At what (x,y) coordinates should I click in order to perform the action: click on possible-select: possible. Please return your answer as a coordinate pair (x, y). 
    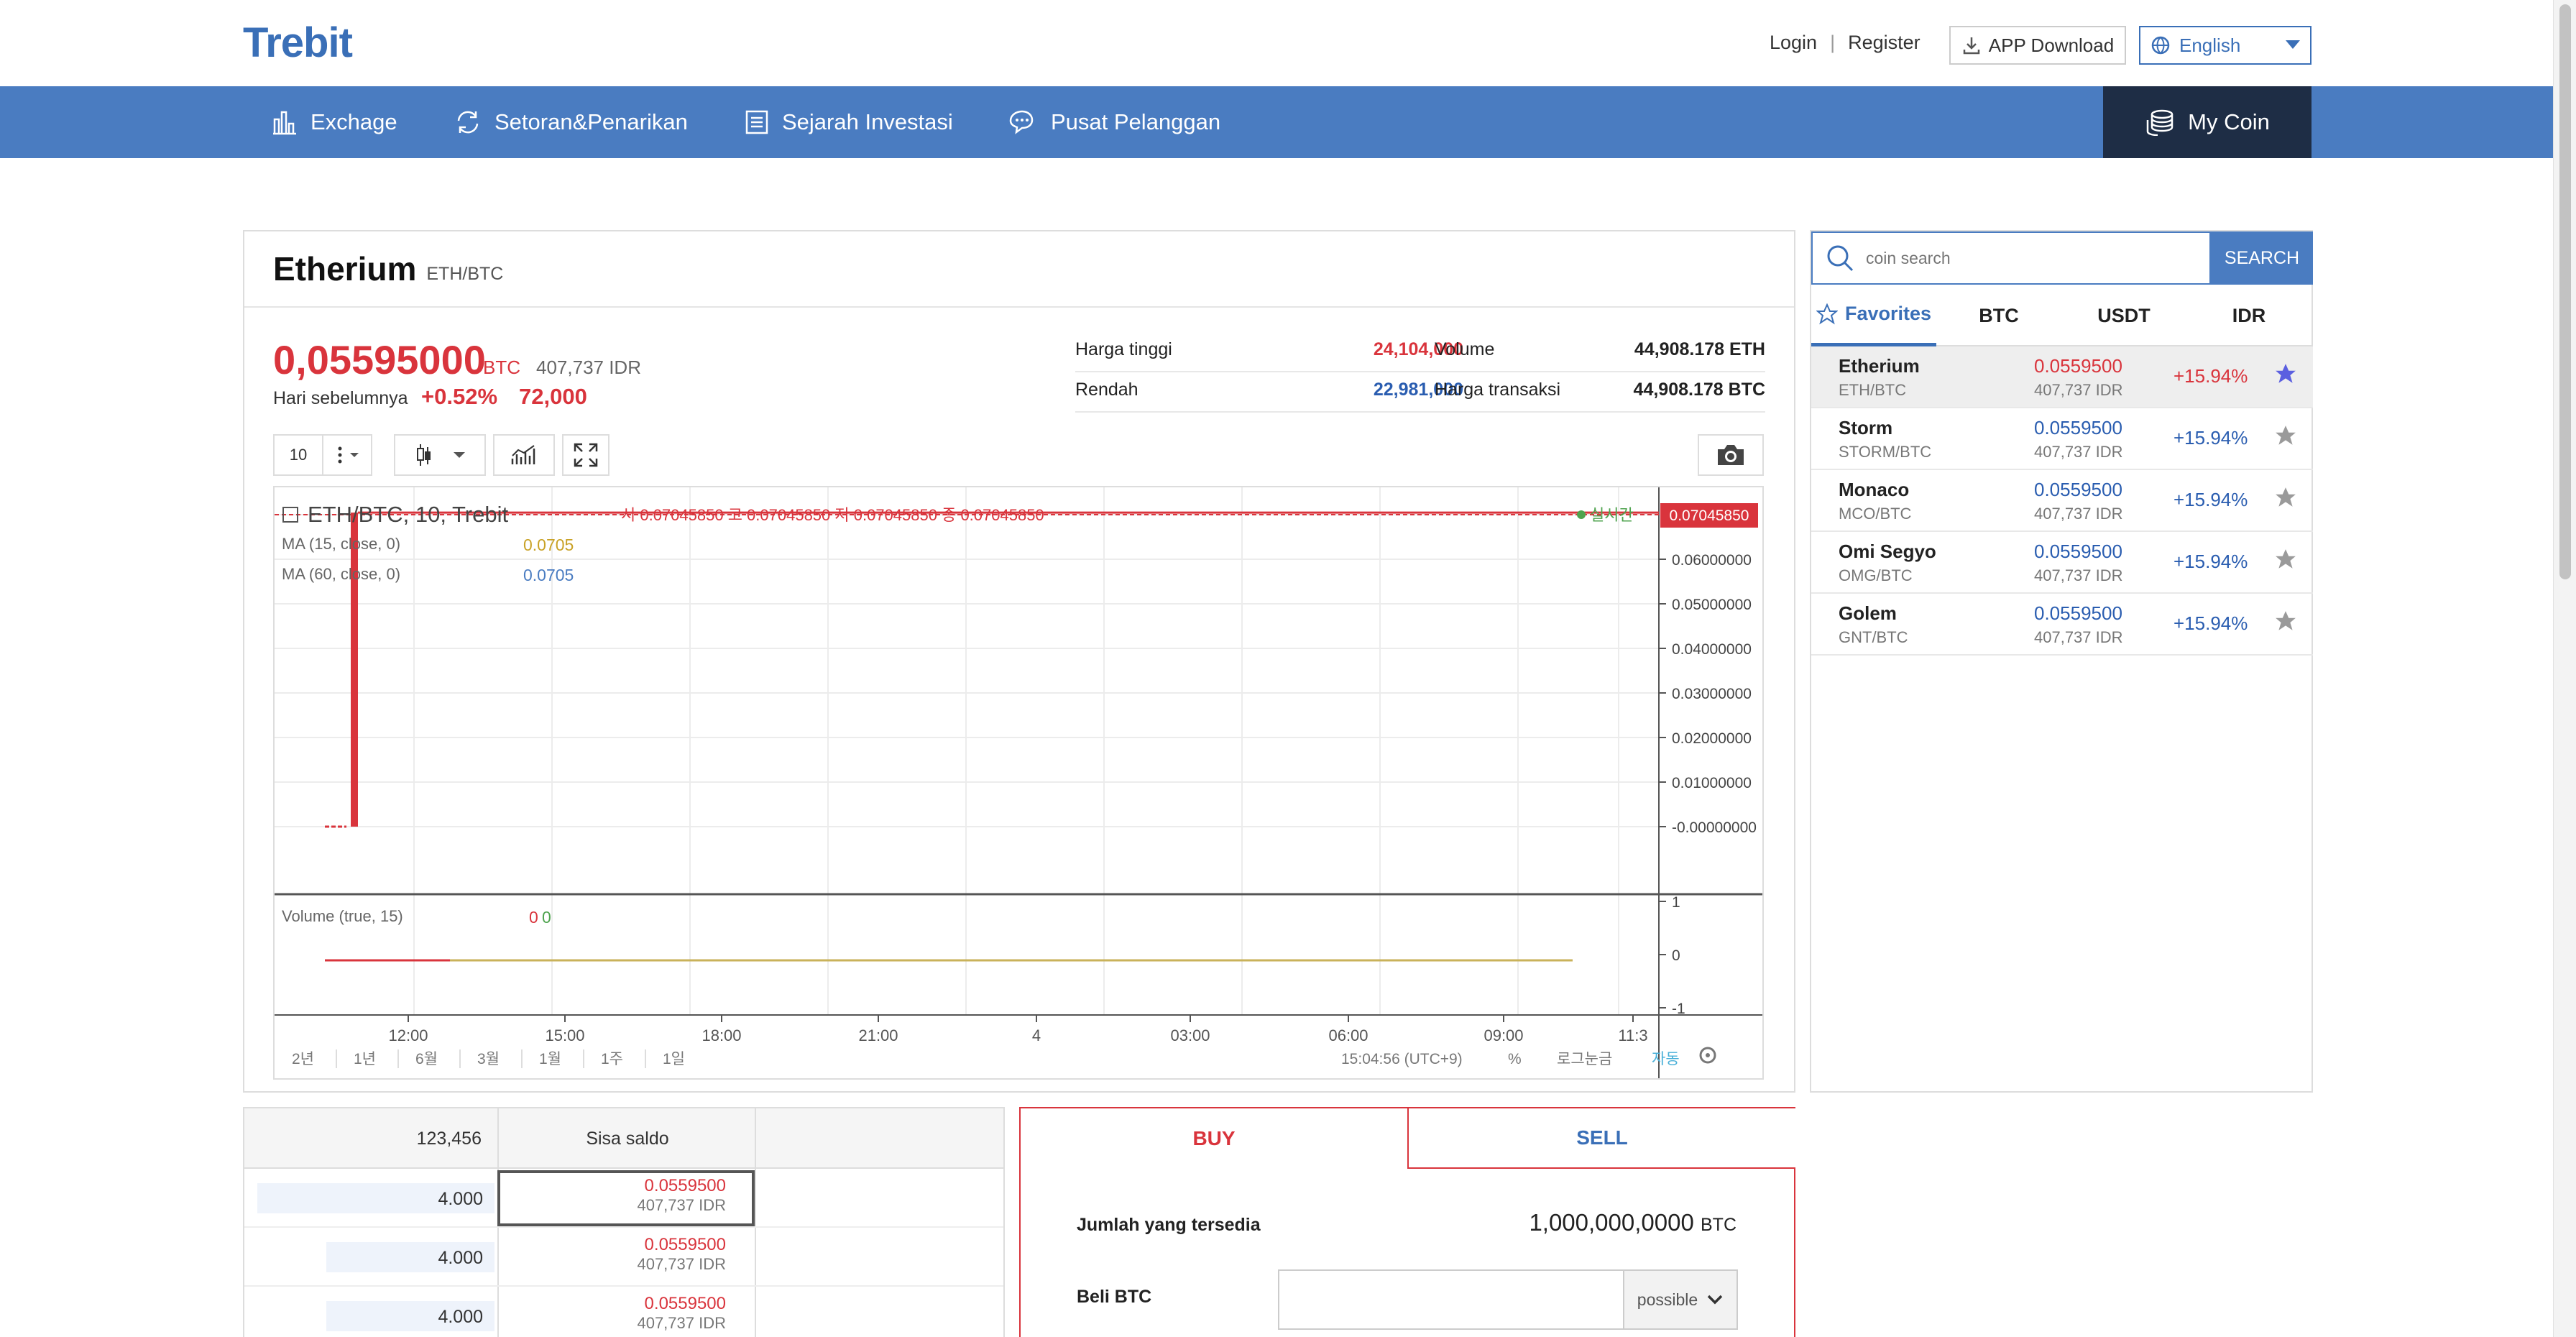
    Looking at the image, I should click on (1680, 1300).